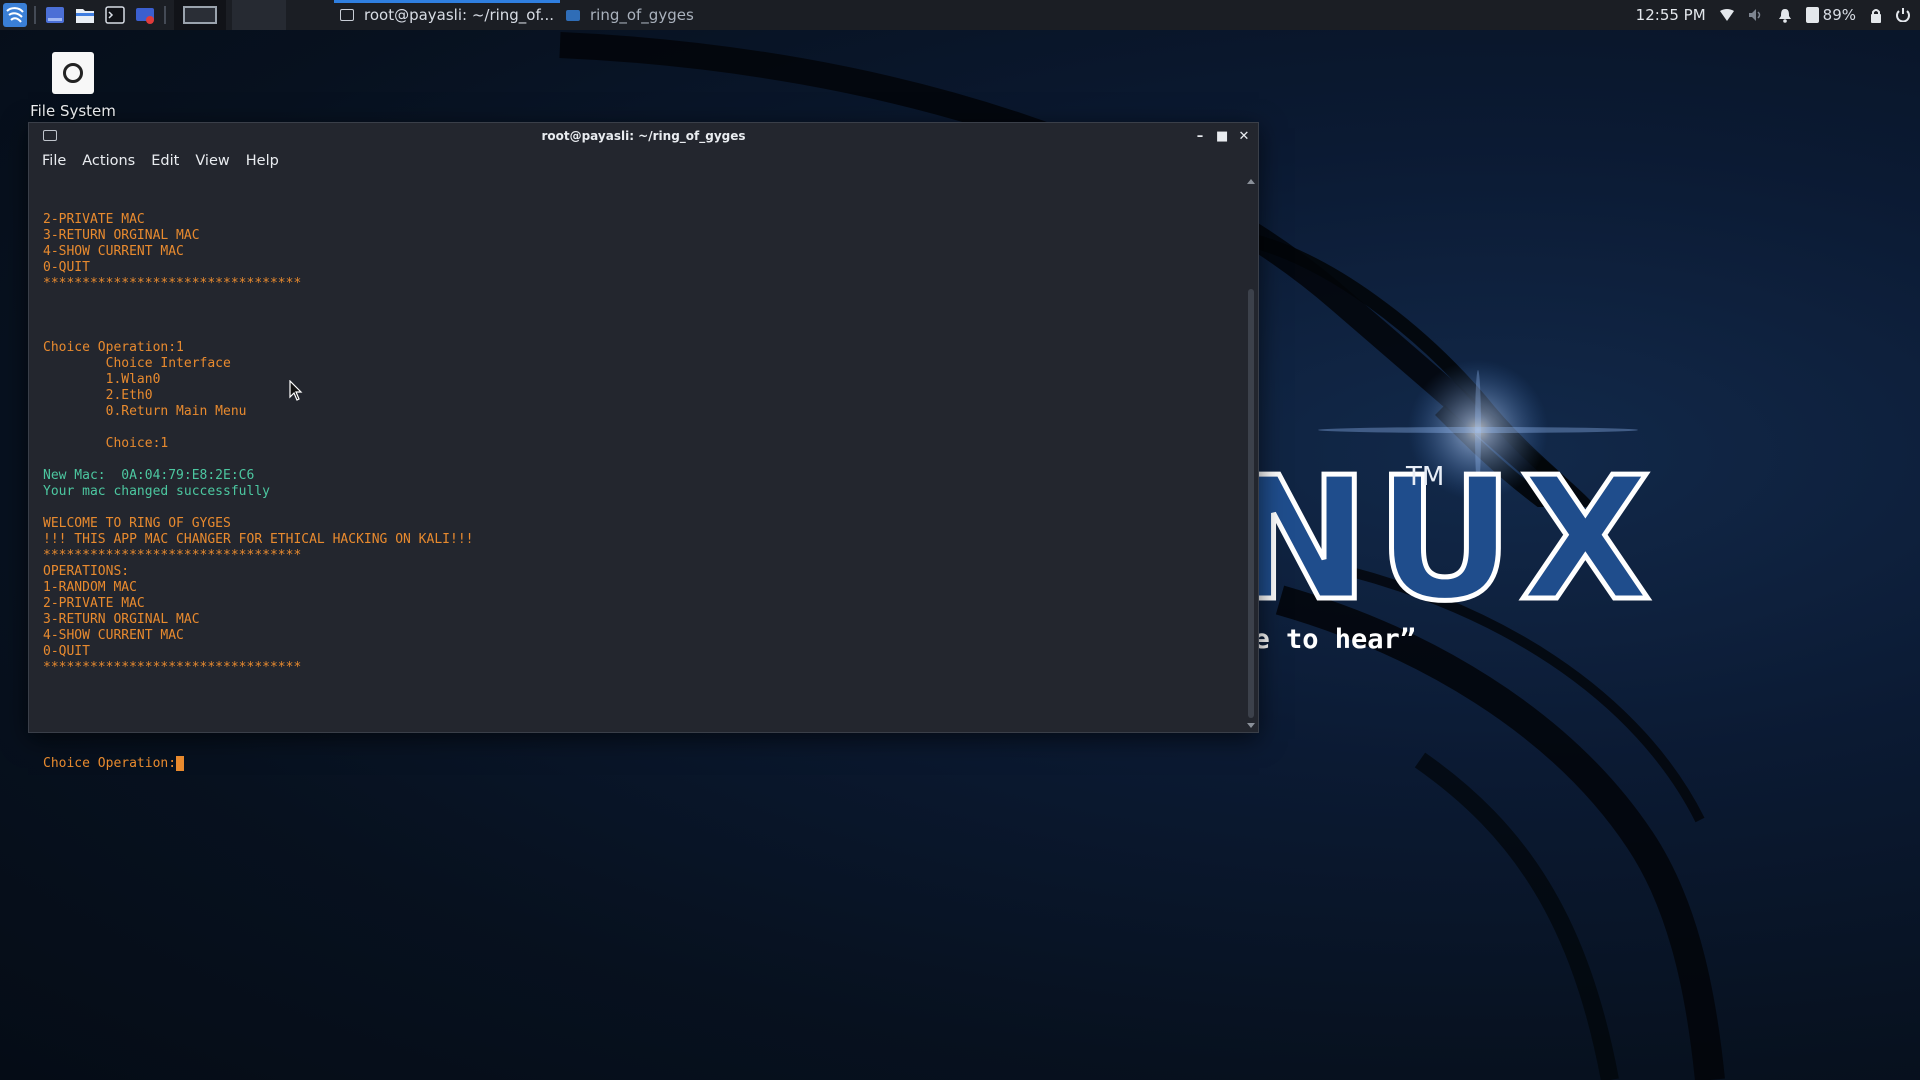 This screenshot has width=1920, height=1080. Describe the element at coordinates (137, 523) in the screenshot. I see `terminal-line: WELCOME TO RING OF GYGES` at that location.